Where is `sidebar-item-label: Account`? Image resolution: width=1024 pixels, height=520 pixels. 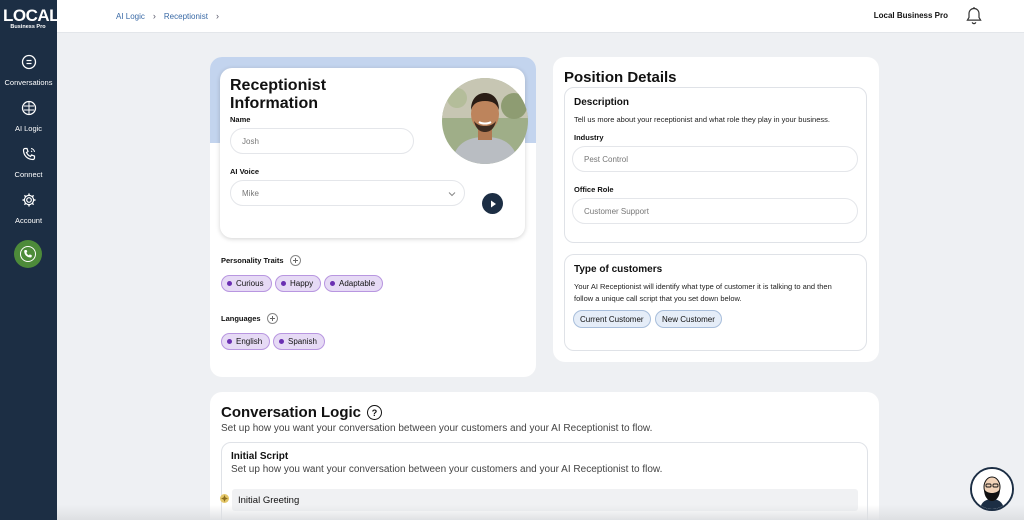
sidebar-item-label: Account is located at coordinates (28, 220).